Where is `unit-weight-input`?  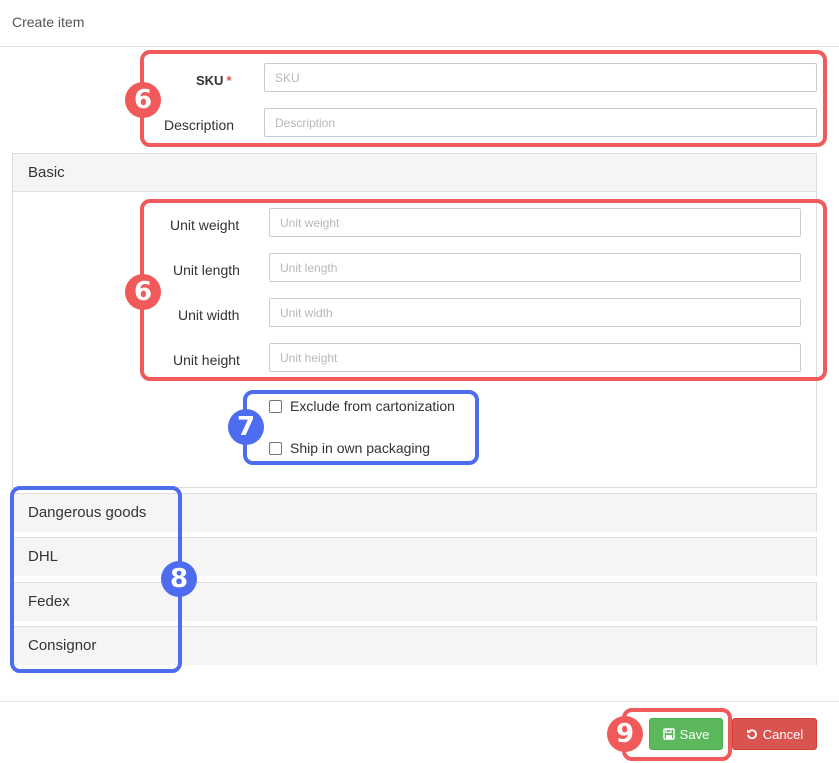 unit-weight-input is located at coordinates (535, 222).